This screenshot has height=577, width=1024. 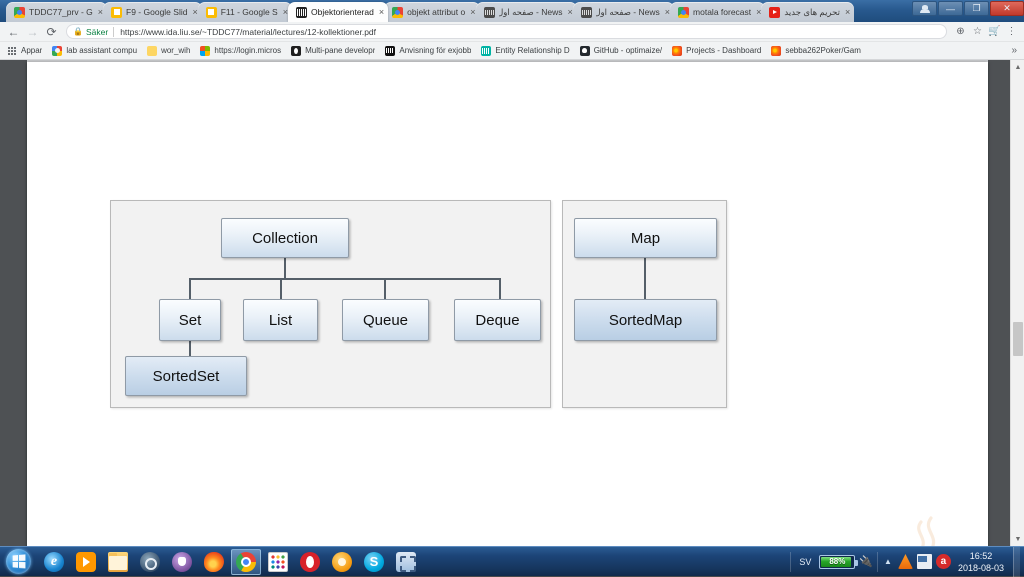 I want to click on tab-title: TDDC77_prv - G, so click(x=61, y=12).